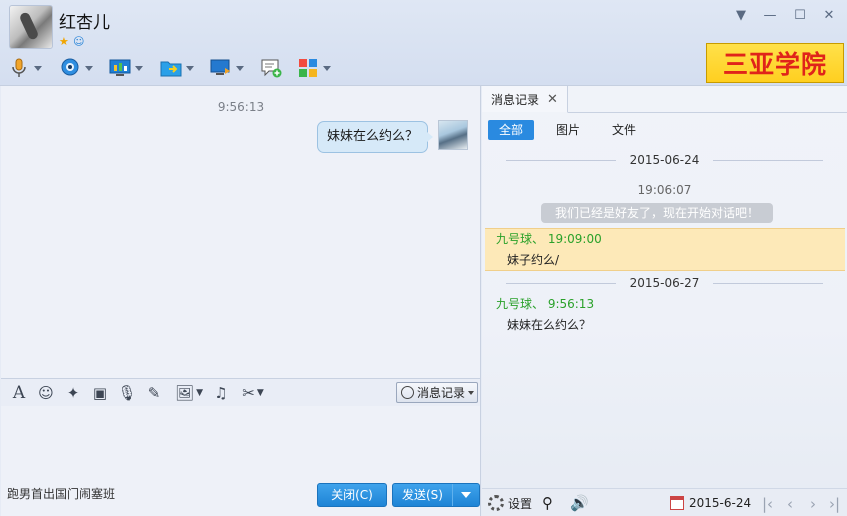 The height and width of the screenshot is (516, 847). Describe the element at coordinates (61, 493) in the screenshot. I see `status-text: 跑男首出国门闹塞班` at that location.